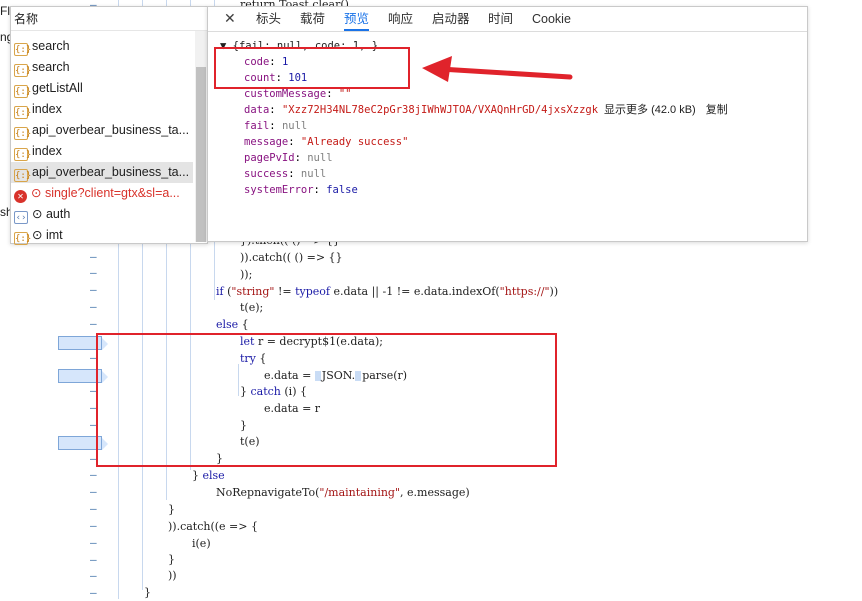 The width and height of the screenshot is (862, 601). What do you see at coordinates (400, 19) in the screenshot?
I see `tab-response: 响应` at bounding box center [400, 19].